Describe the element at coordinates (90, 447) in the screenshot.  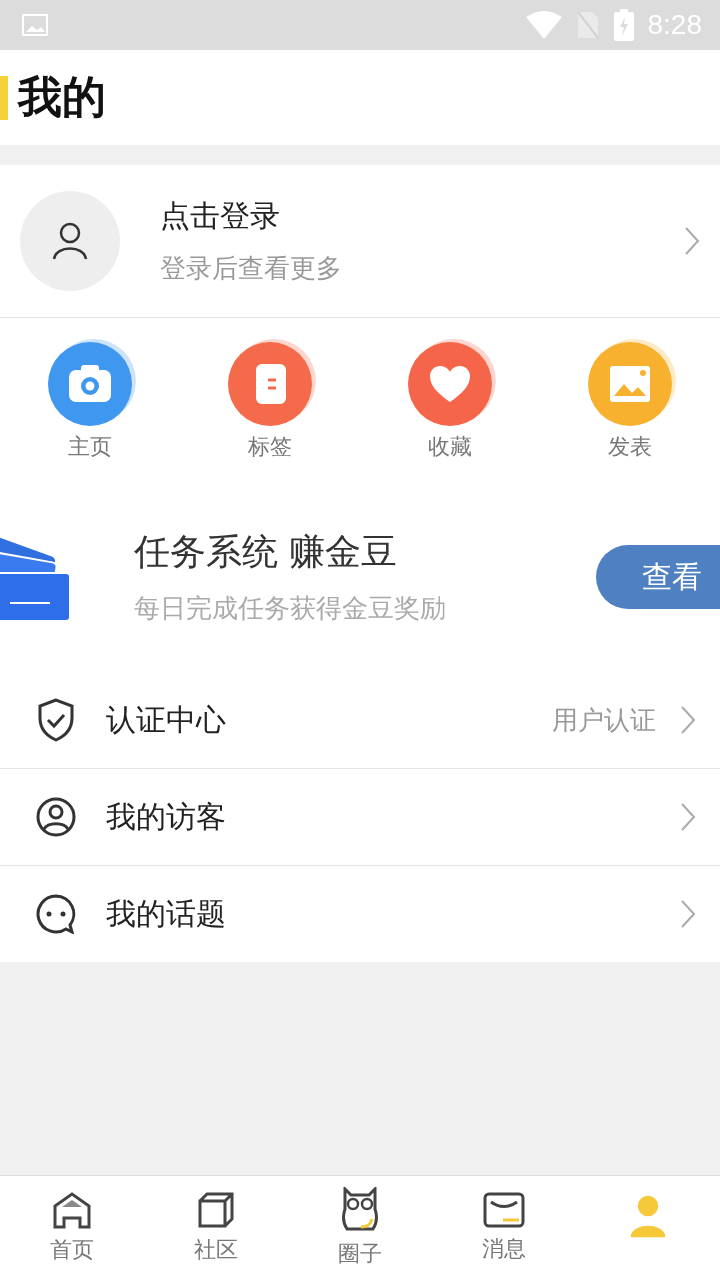
I see `shortcut-label: 主页` at that location.